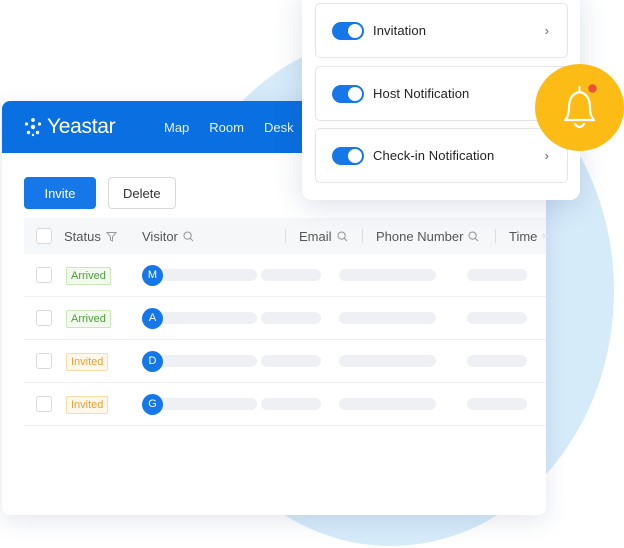 The width and height of the screenshot is (624, 548). I want to click on nav-link-room: Room, so click(226, 127).